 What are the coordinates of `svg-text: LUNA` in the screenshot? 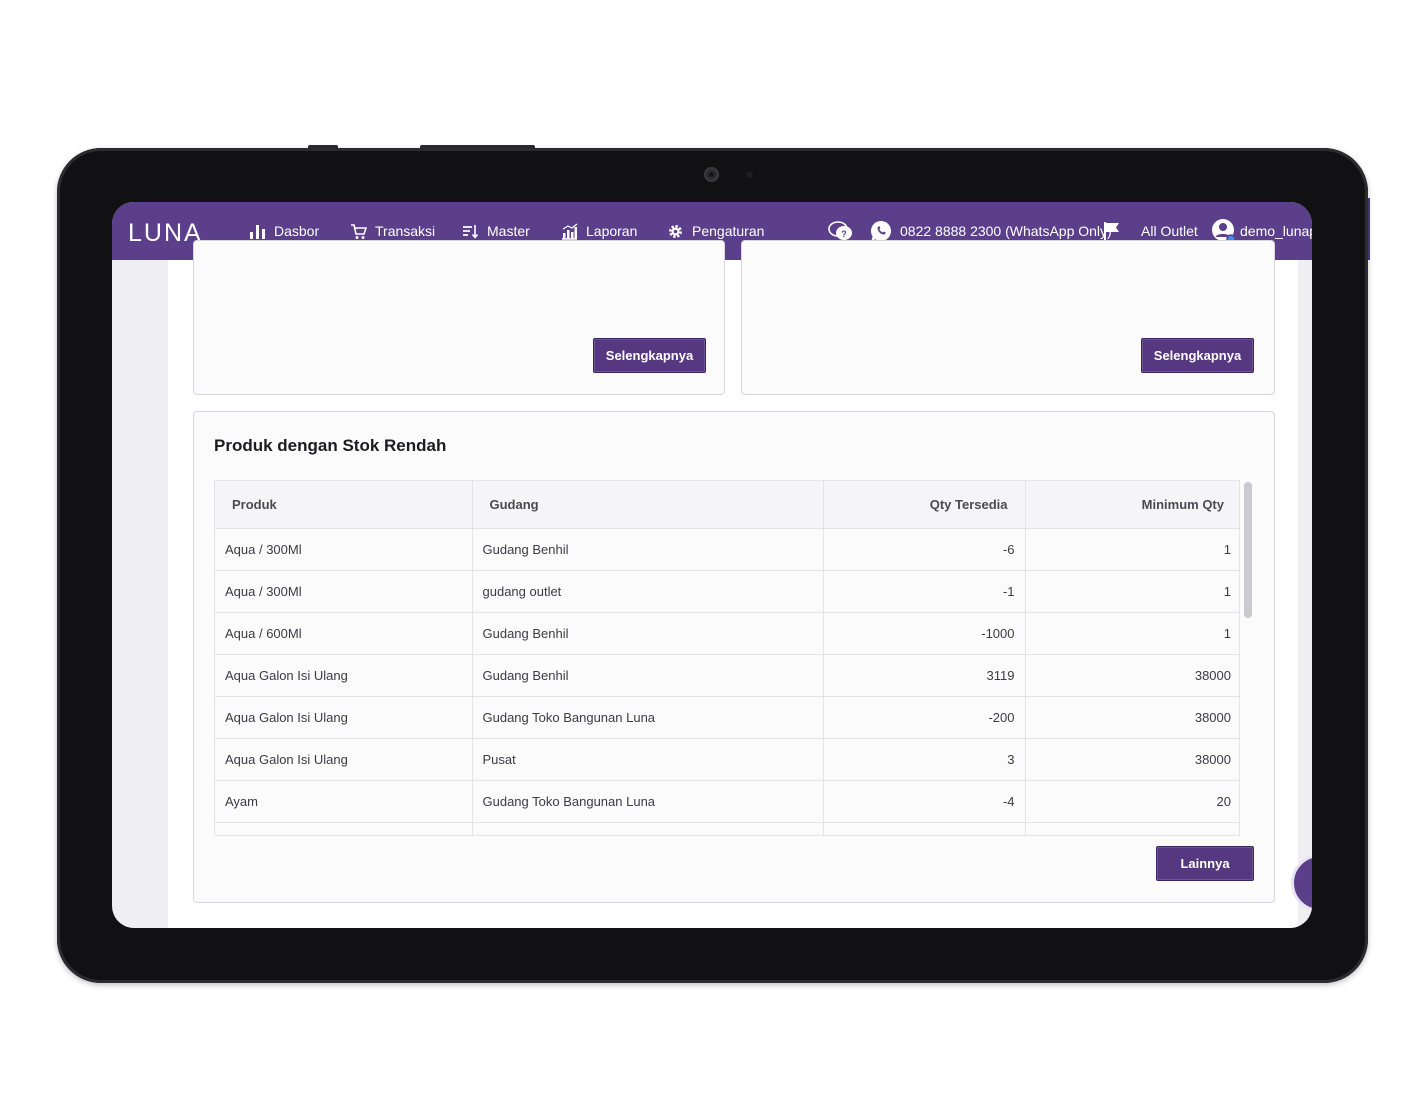 It's located at (165, 232).